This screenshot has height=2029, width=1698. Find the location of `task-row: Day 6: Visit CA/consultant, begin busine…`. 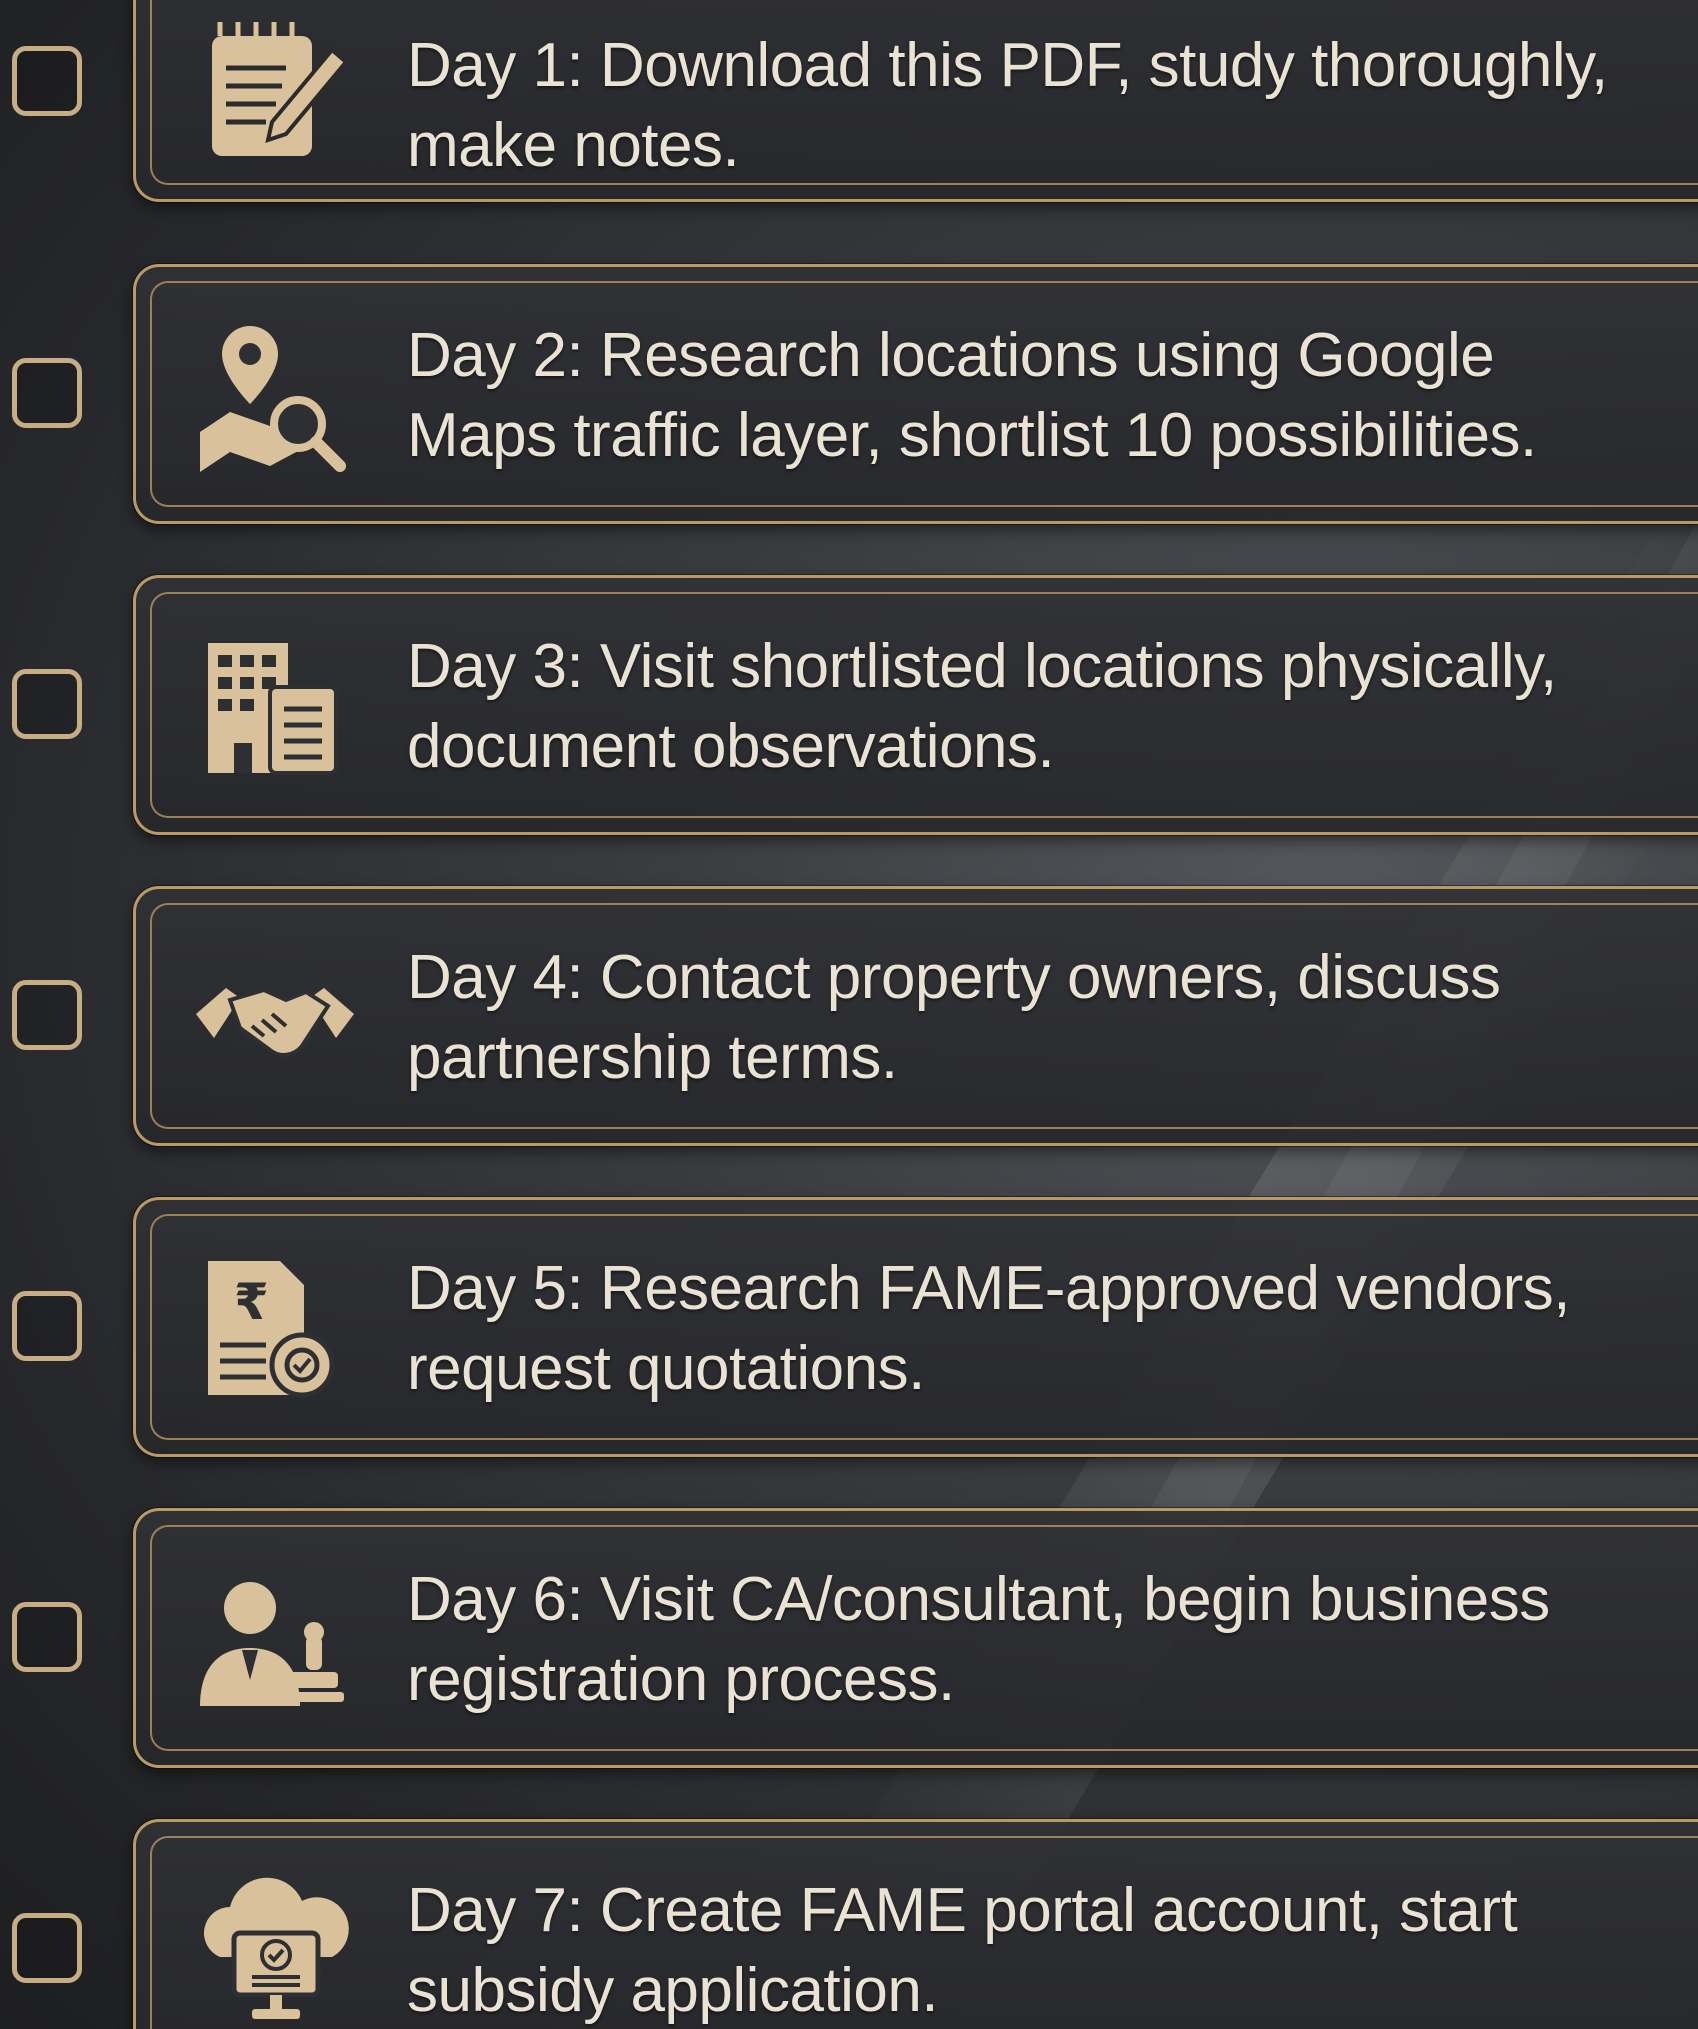

task-row: Day 6: Visit CA/consultant, begin busine… is located at coordinates (849, 1629).